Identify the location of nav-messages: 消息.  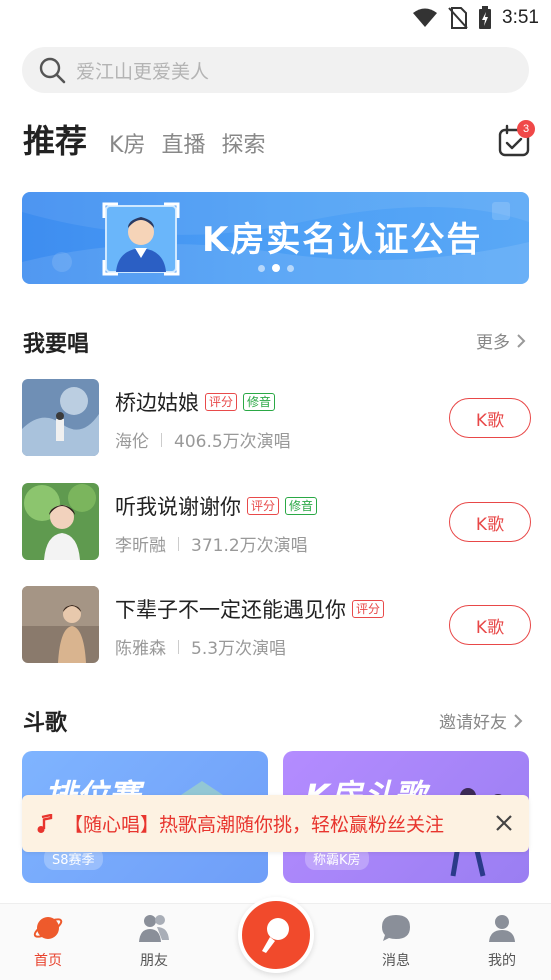
(396, 941).